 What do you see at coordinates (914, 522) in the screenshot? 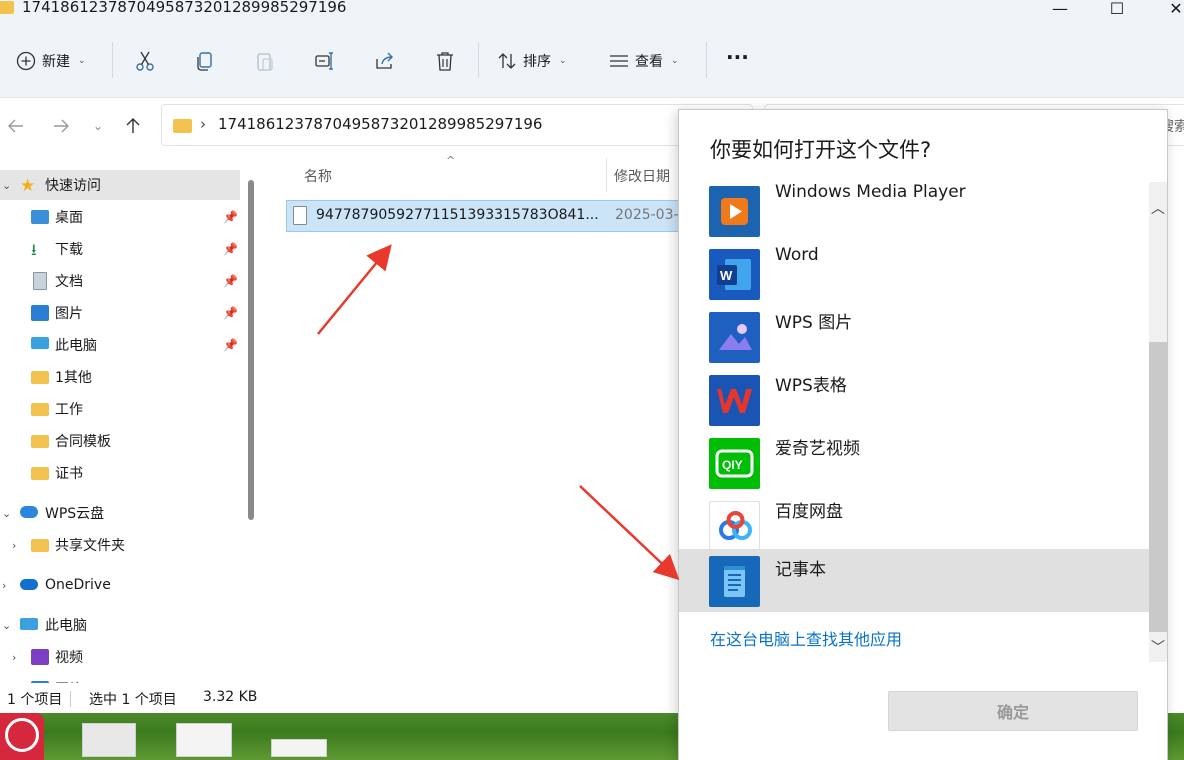
I see `app-option-baidu-netdisk: 百度网盘` at bounding box center [914, 522].